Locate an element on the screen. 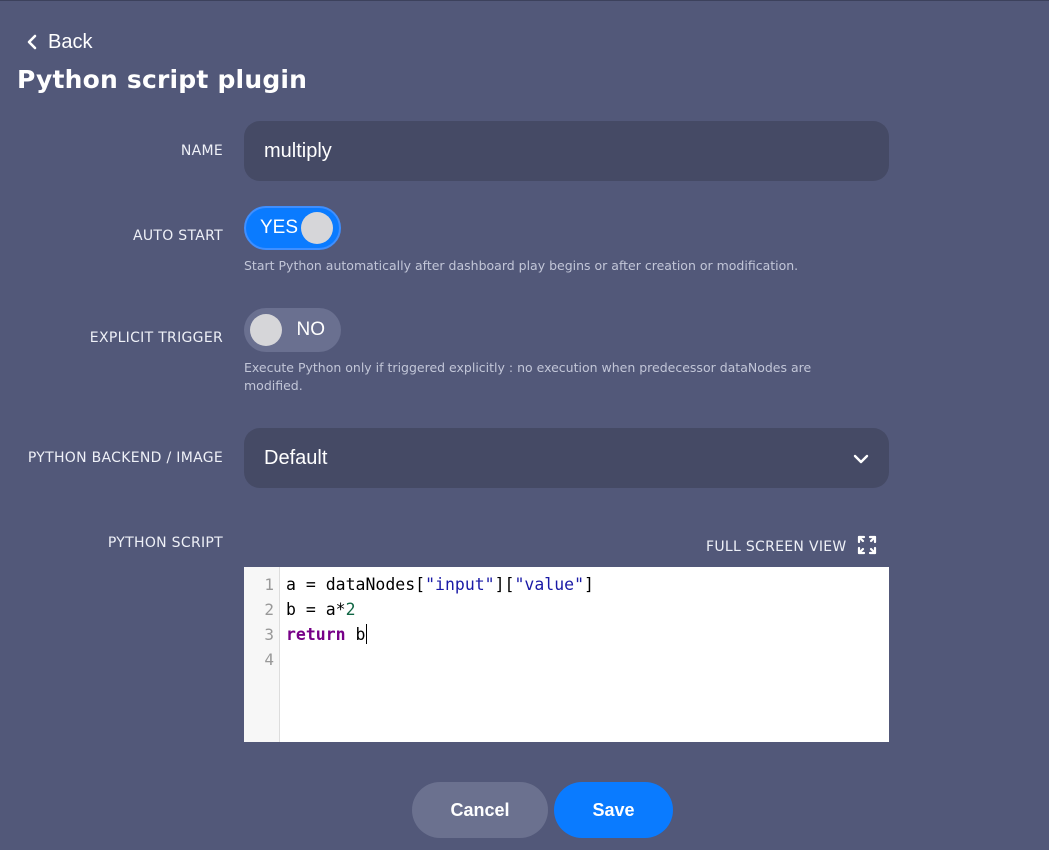 Image resolution: width=1049 pixels, height=850 pixels. code-line: a = dataNodes["input"]["value"] is located at coordinates (440, 584).